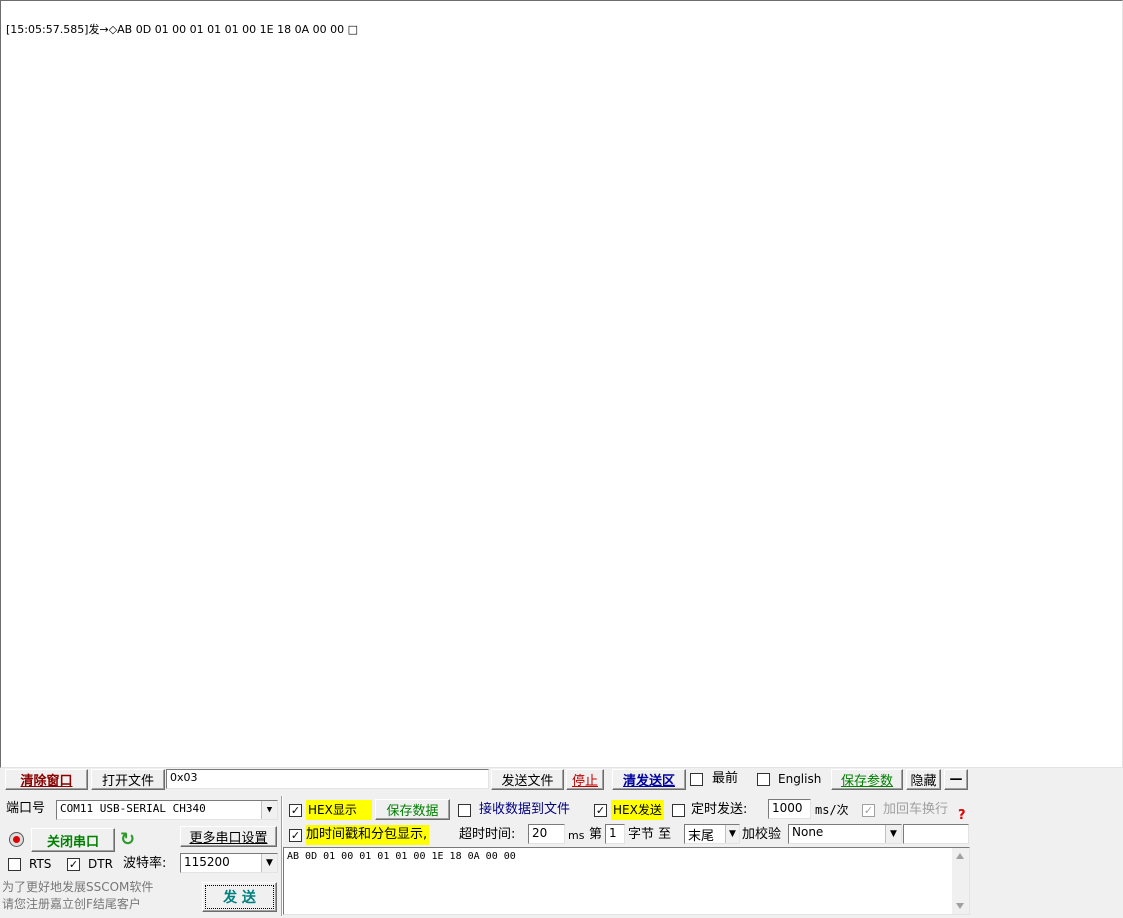 The width and height of the screenshot is (1123, 918). I want to click on record-icon, so click(16, 839).